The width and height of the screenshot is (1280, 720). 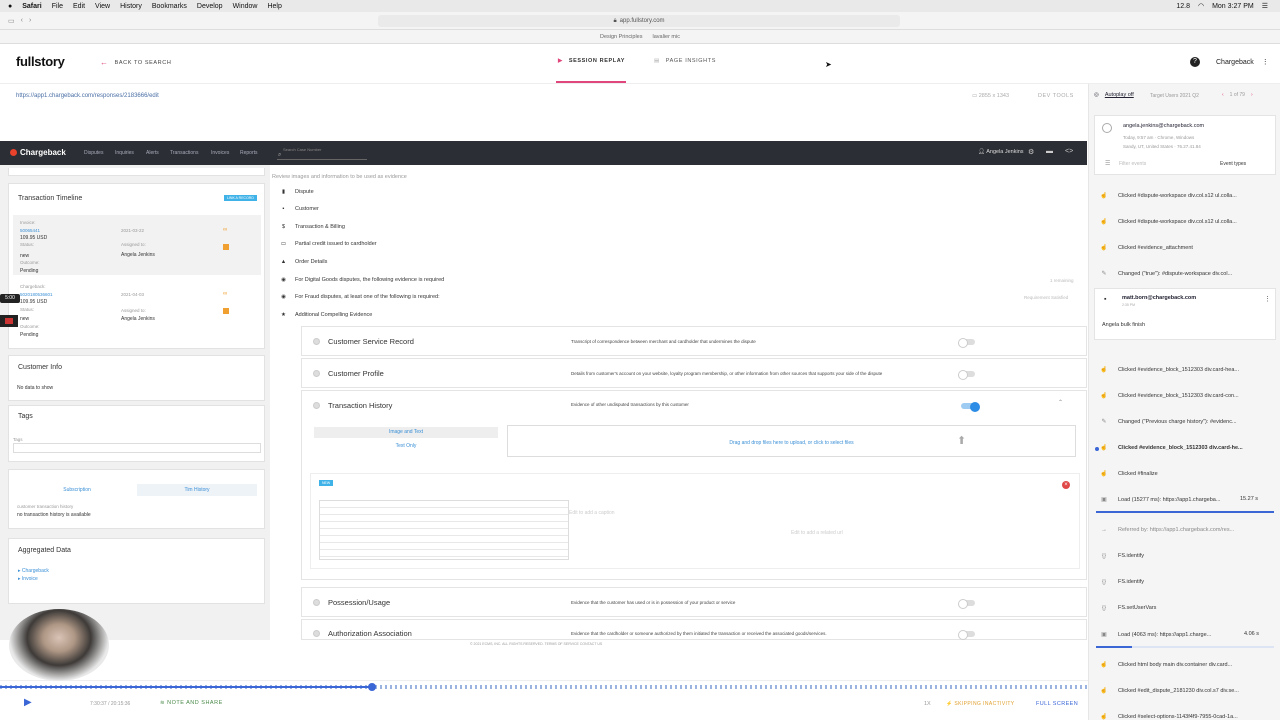 I want to click on prev-session-icon: ‹, so click(x=1223, y=95).